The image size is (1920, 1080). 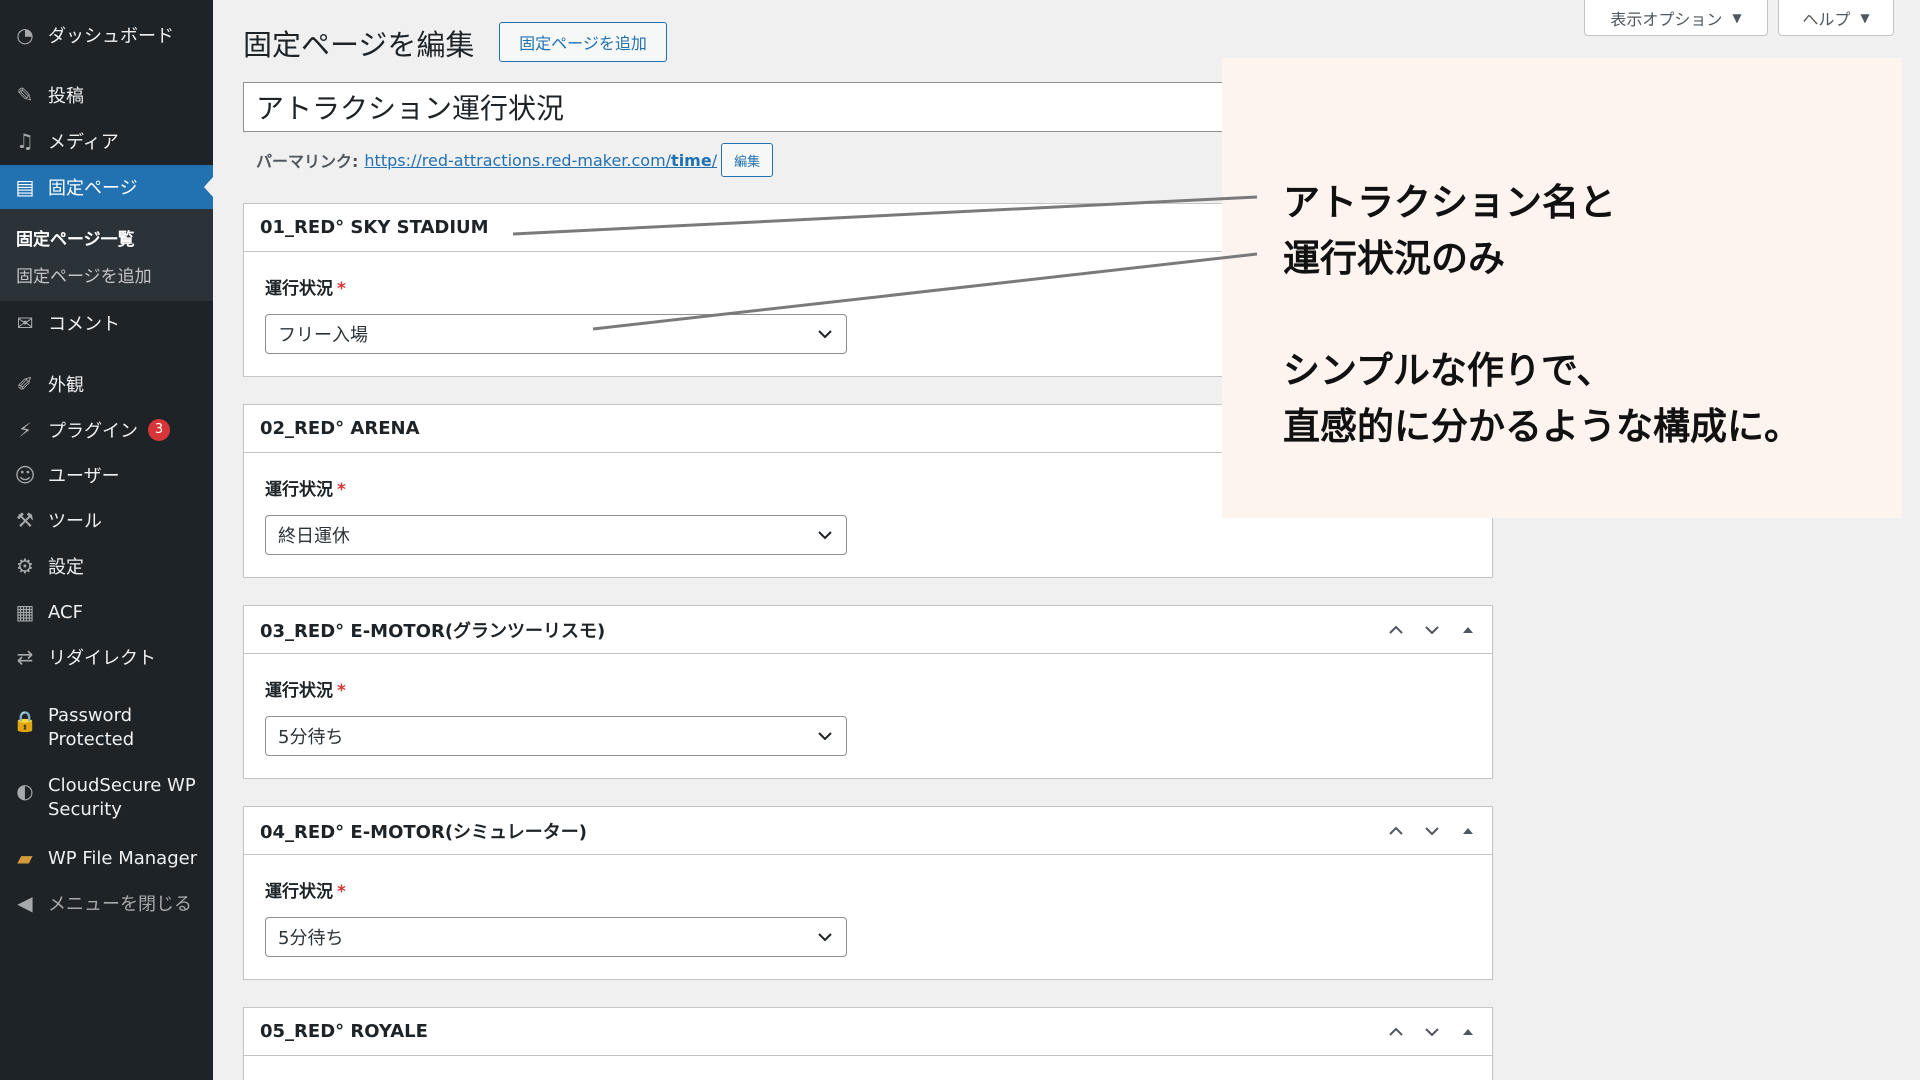 I want to click on select-value: 終日運休, so click(x=314, y=536).